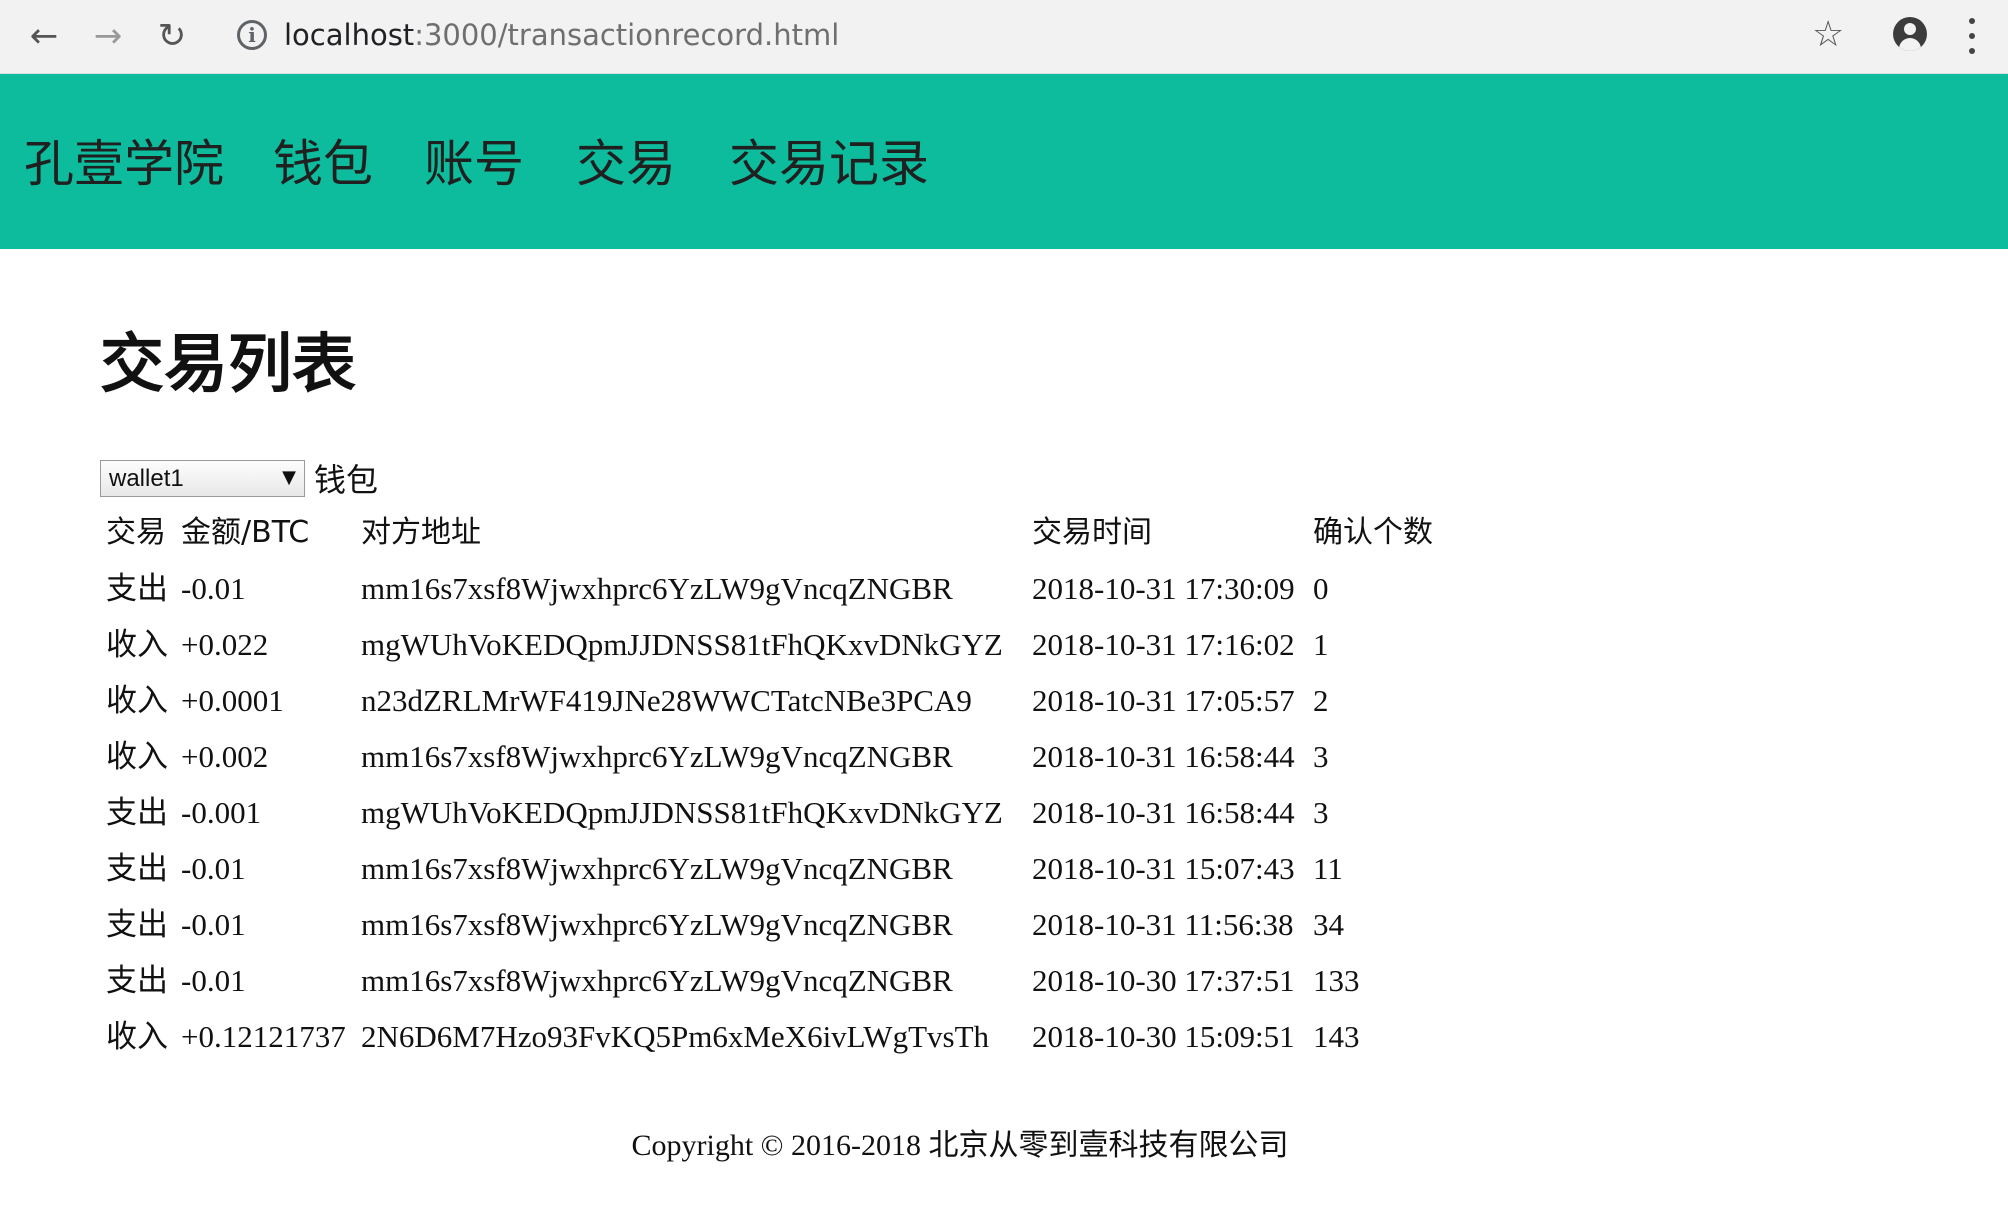 The image size is (2008, 1218). What do you see at coordinates (146, 478) in the screenshot?
I see `wallet-select-value: wallet1` at bounding box center [146, 478].